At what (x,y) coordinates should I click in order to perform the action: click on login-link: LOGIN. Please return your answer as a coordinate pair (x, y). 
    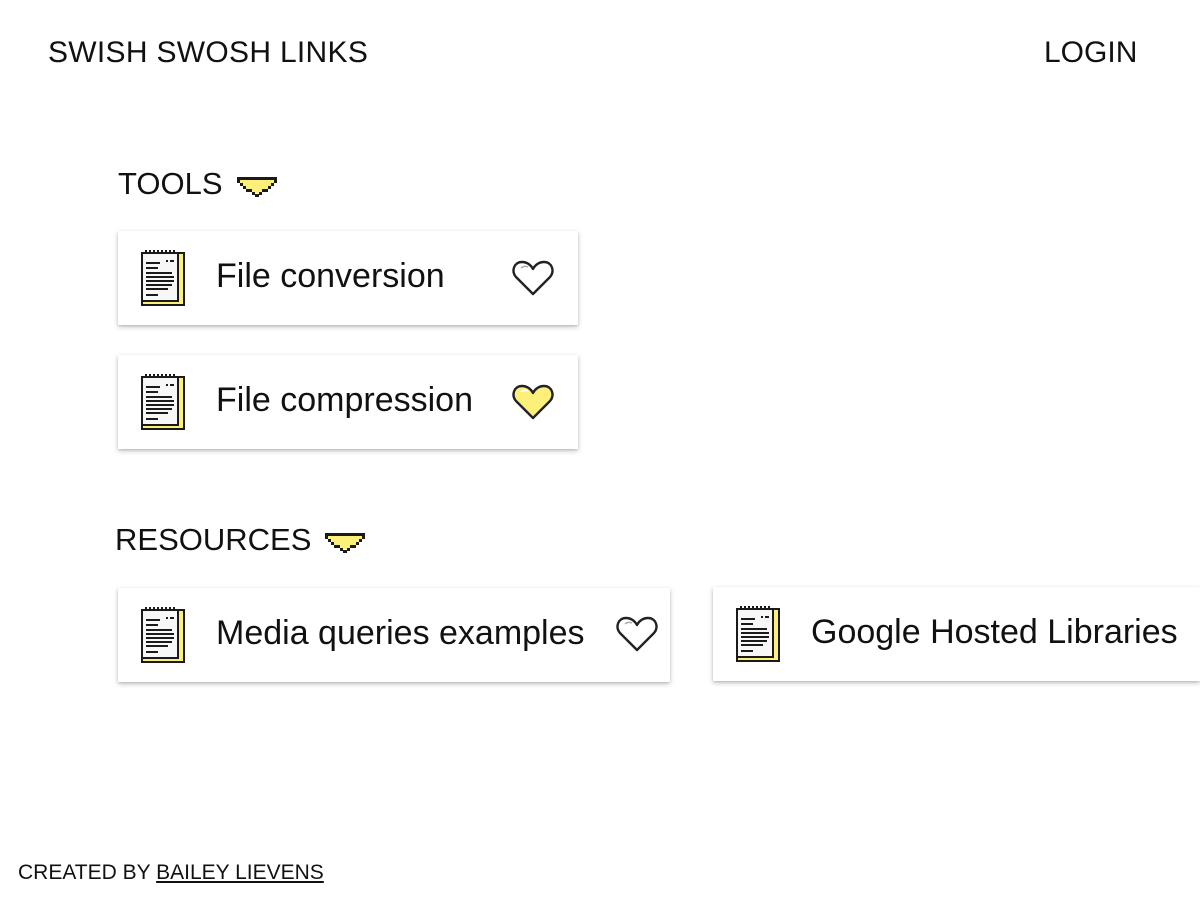
    Looking at the image, I should click on (1090, 53).